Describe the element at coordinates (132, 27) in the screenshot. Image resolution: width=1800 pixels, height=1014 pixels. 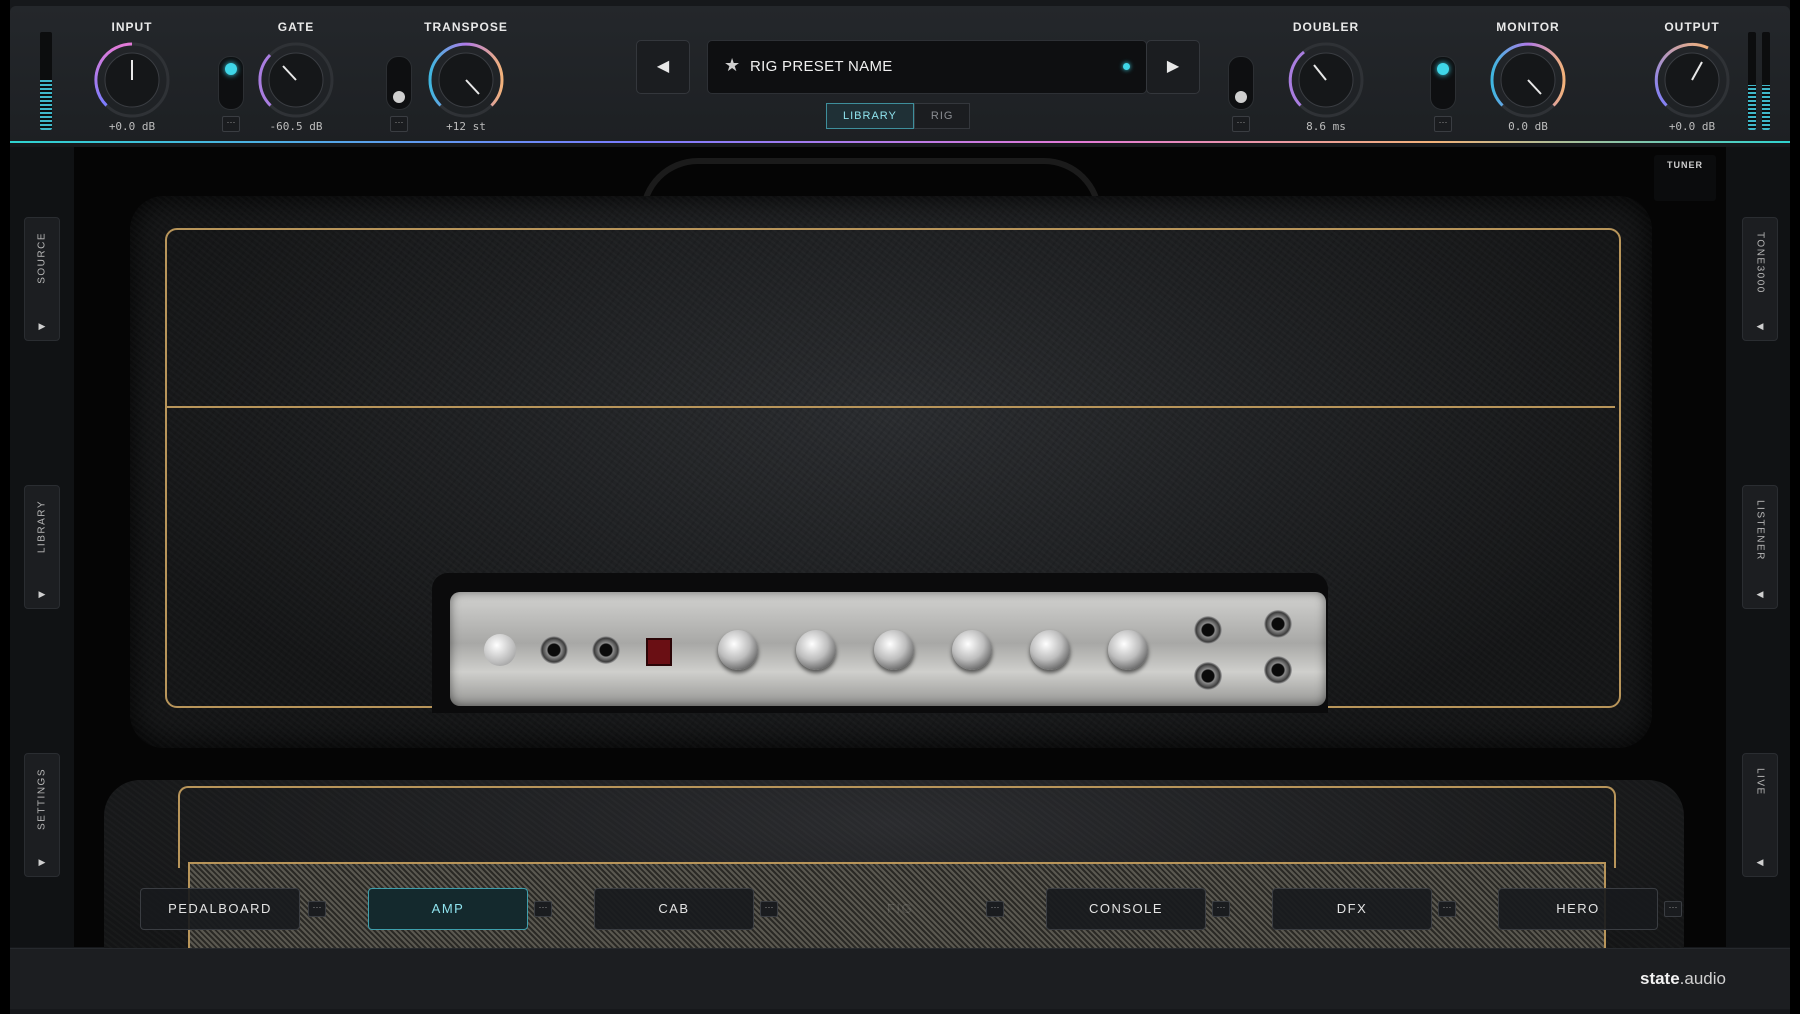
I see `input-label: INPUT` at that location.